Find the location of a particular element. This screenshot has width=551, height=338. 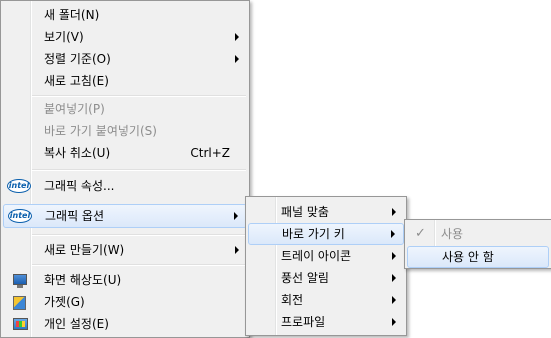

menu-item-label: 회전 is located at coordinates (292, 300).